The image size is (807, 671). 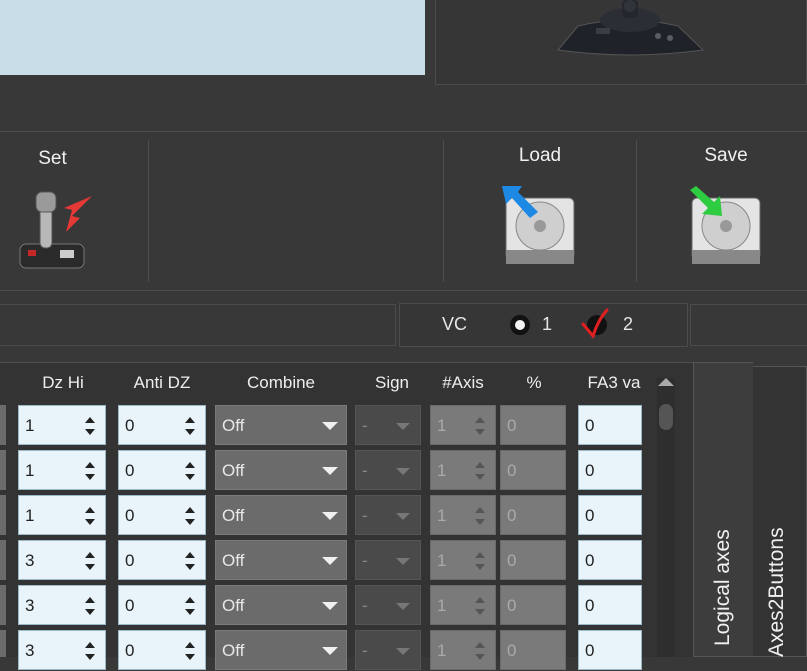 I want to click on tab-axes2buttons: Axes2Buttons, so click(x=780, y=511).